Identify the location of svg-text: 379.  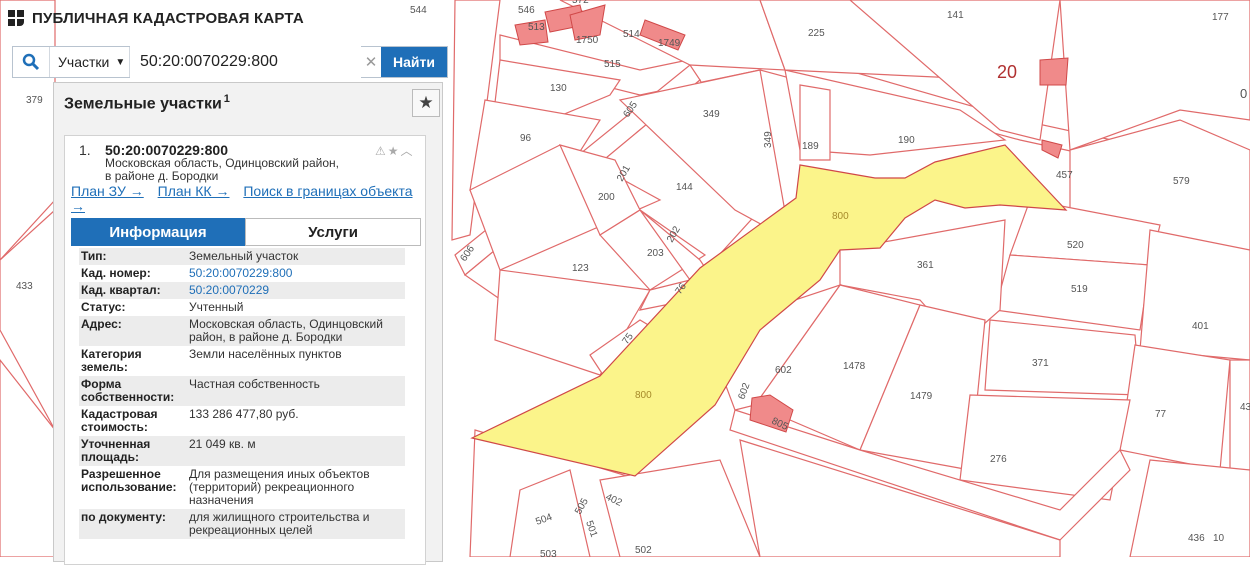
(34, 100).